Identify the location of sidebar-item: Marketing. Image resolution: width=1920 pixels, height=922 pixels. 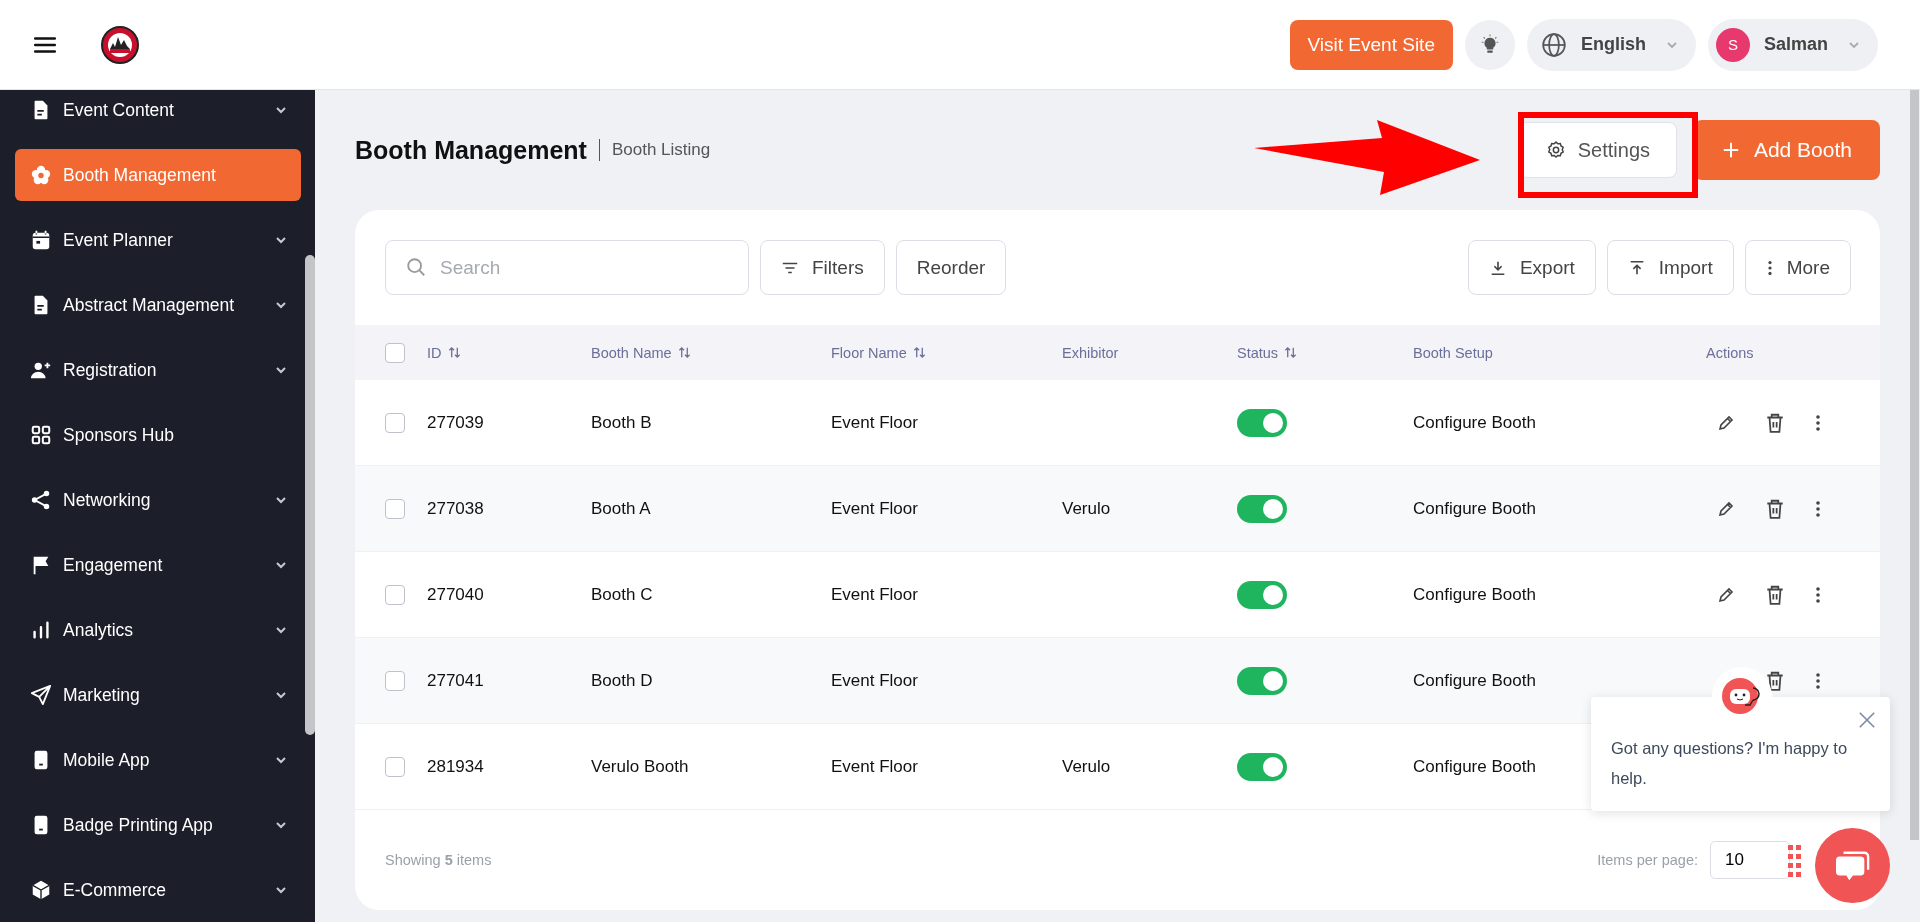
(158, 695).